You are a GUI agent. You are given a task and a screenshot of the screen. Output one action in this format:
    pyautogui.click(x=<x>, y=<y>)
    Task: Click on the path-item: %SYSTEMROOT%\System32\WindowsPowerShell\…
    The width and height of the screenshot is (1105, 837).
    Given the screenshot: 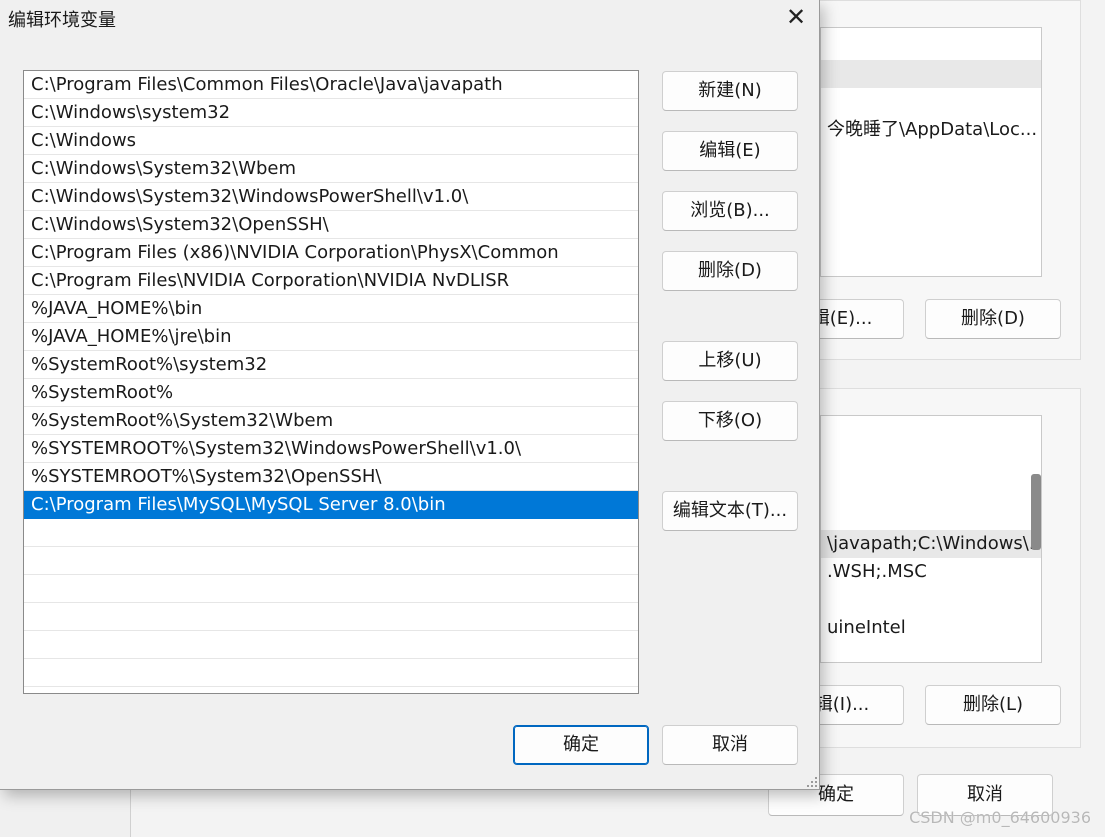 What is the action you would take?
    pyautogui.click(x=331, y=449)
    